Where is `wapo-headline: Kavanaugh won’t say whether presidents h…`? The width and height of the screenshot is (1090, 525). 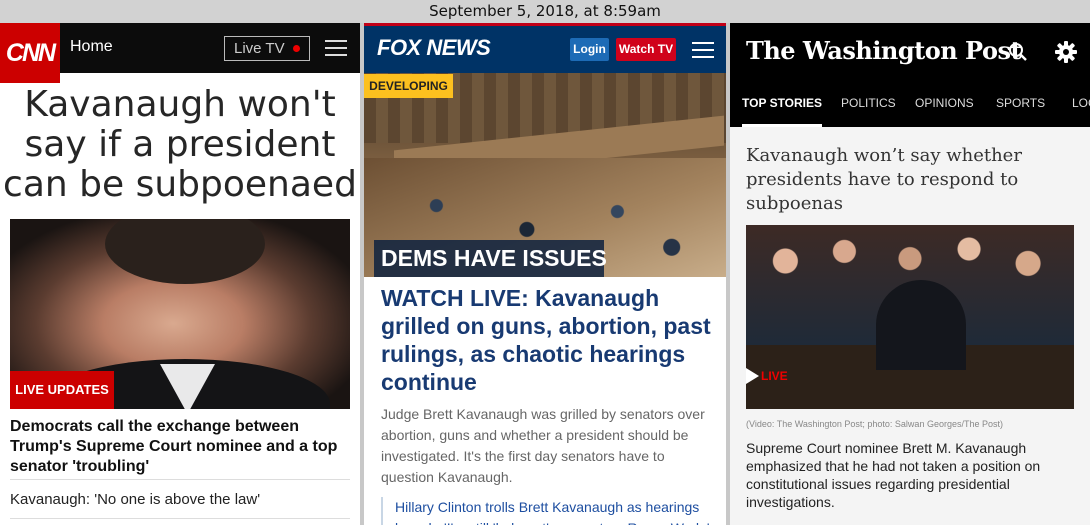
wapo-headline: Kavanaugh won’t say whether presidents h… is located at coordinates (911, 180).